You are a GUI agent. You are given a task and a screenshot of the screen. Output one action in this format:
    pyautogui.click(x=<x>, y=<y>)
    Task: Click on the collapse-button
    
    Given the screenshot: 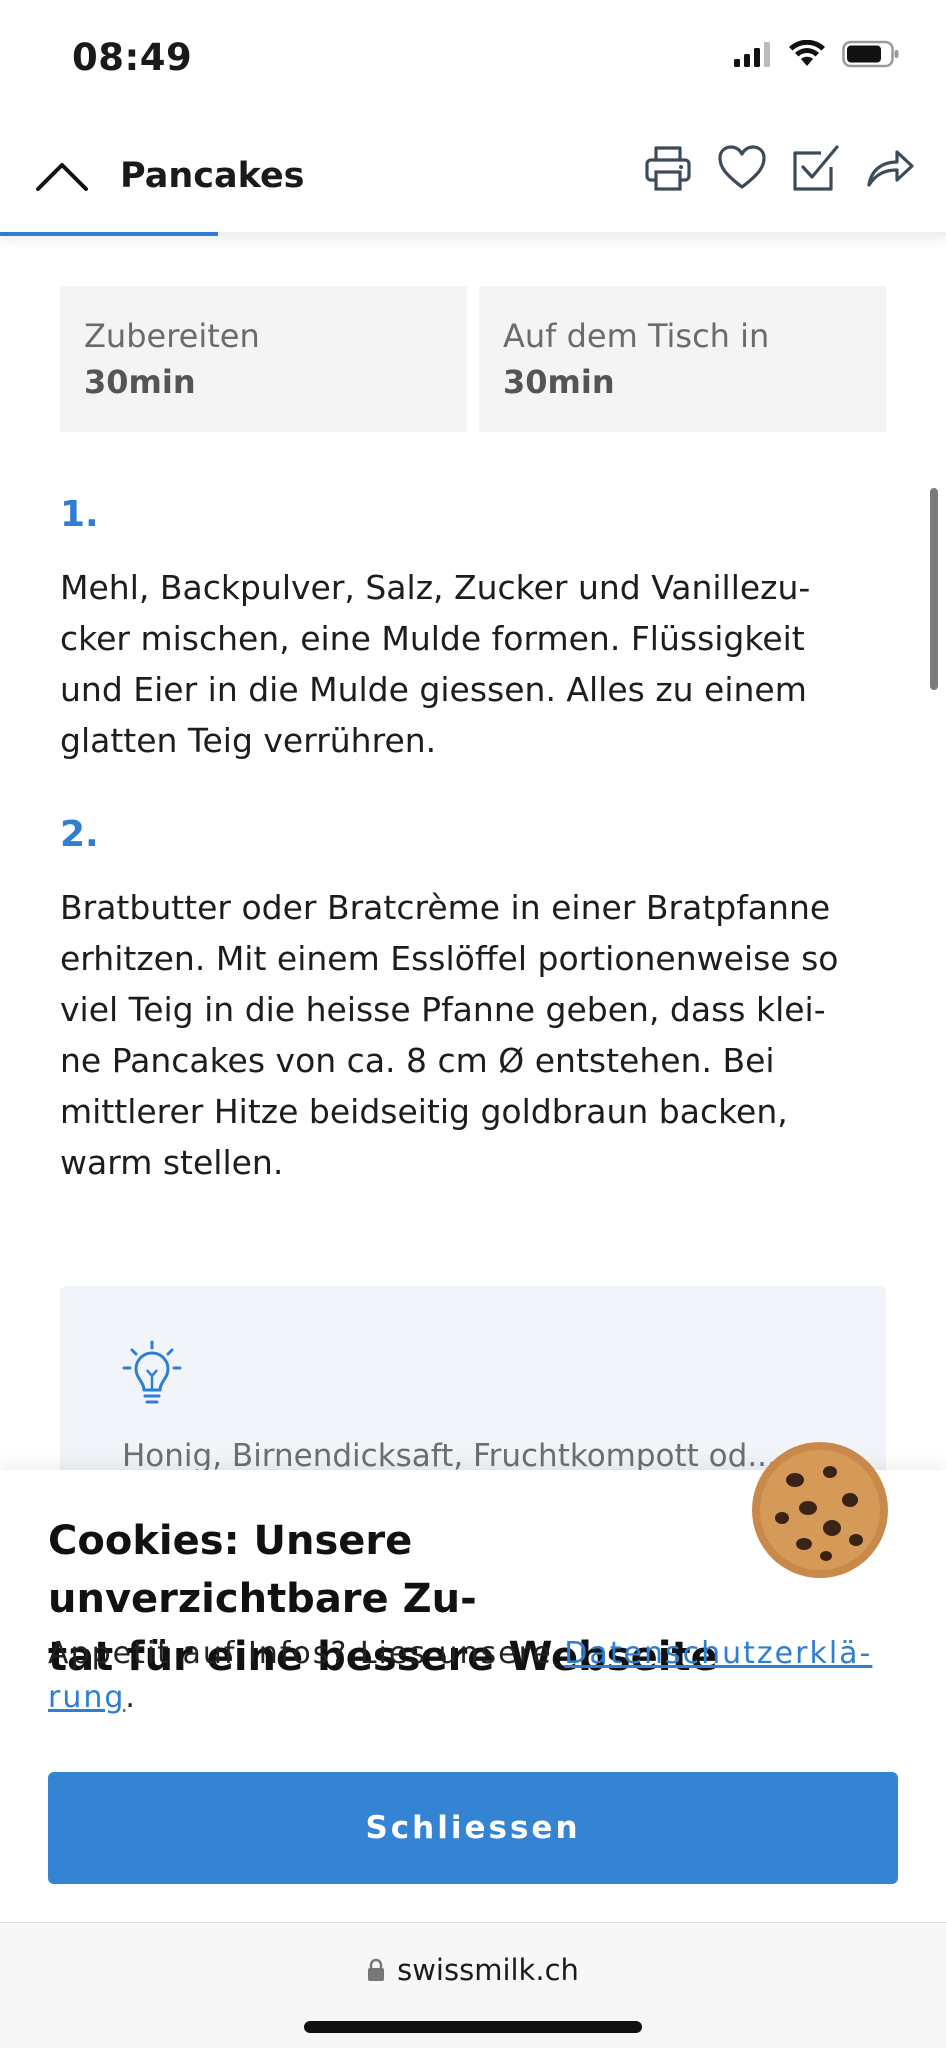 What is the action you would take?
    pyautogui.click(x=62, y=176)
    